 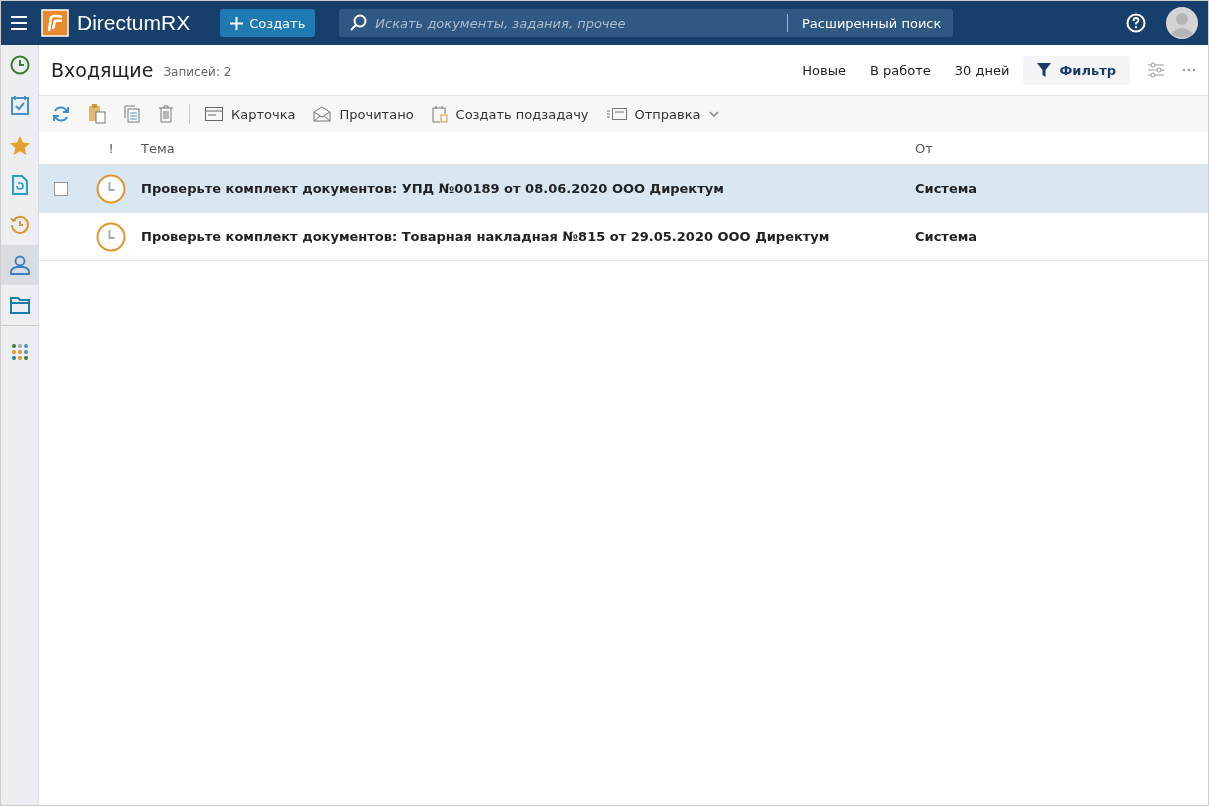 What do you see at coordinates (97, 114) in the screenshot?
I see `clipboard-icon` at bounding box center [97, 114].